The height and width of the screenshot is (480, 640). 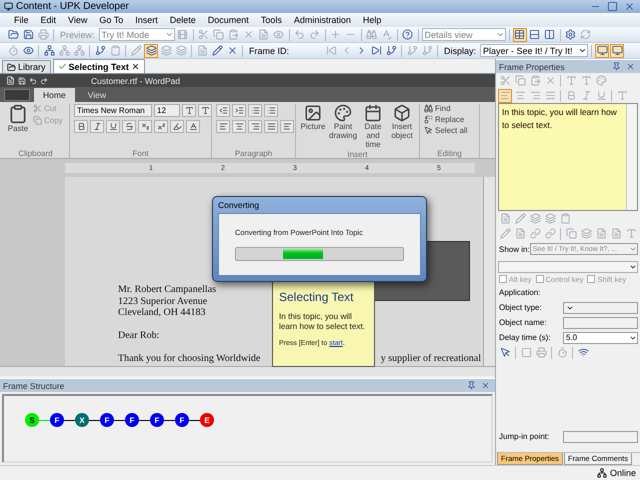 I want to click on strikethrough-icon, so click(x=129, y=126).